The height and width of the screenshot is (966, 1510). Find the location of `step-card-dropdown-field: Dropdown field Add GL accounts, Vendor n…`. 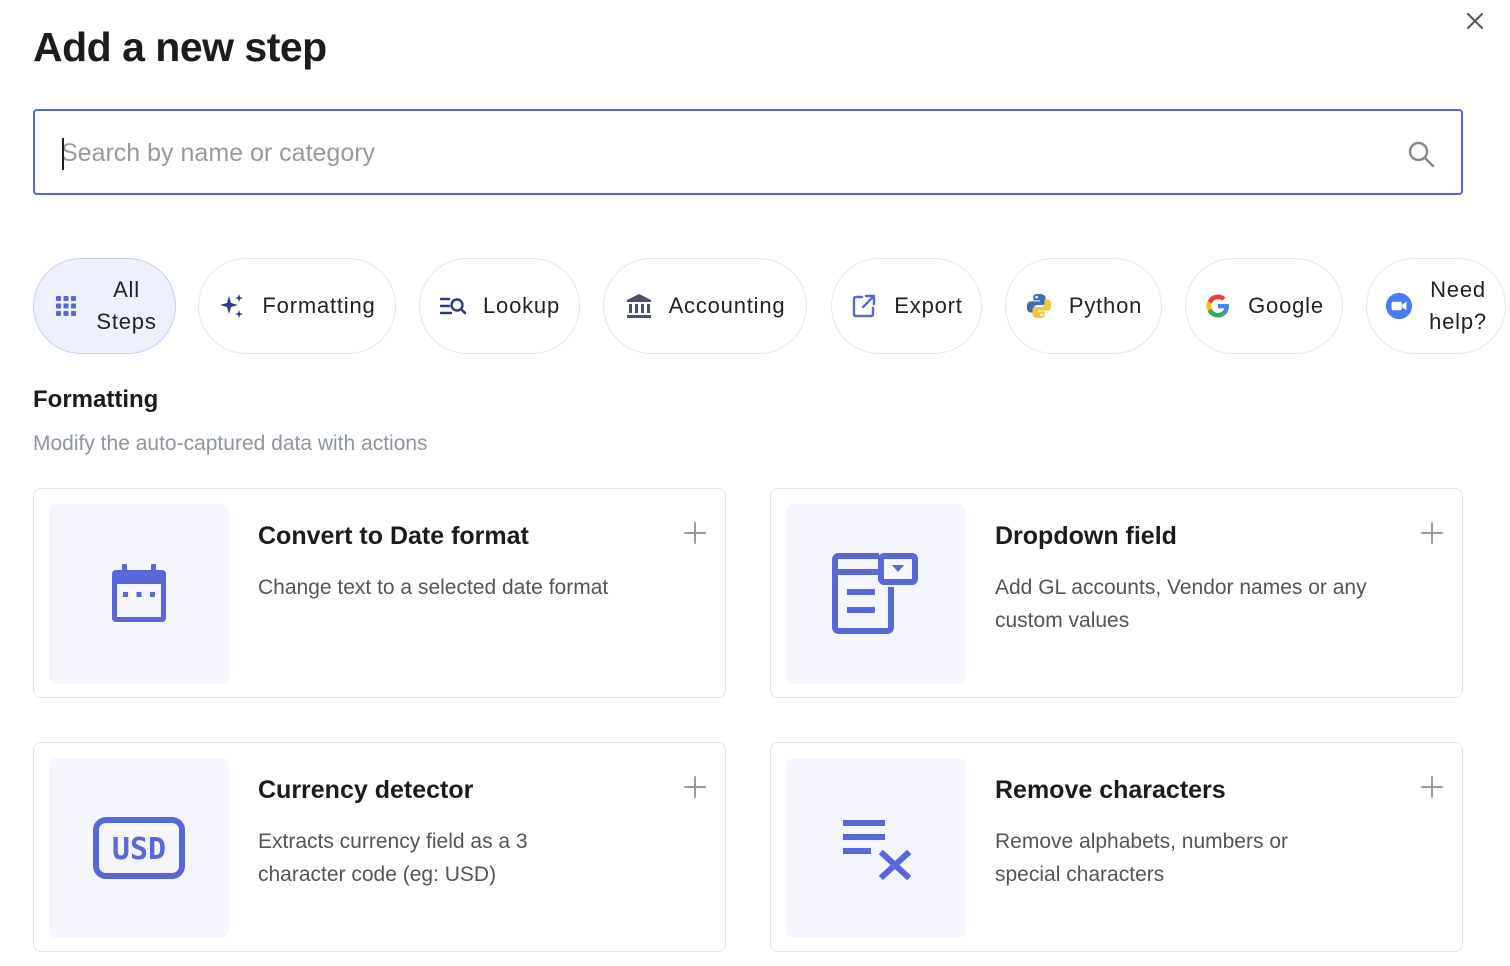

step-card-dropdown-field: Dropdown field Add GL accounts, Vendor n… is located at coordinates (1116, 593).